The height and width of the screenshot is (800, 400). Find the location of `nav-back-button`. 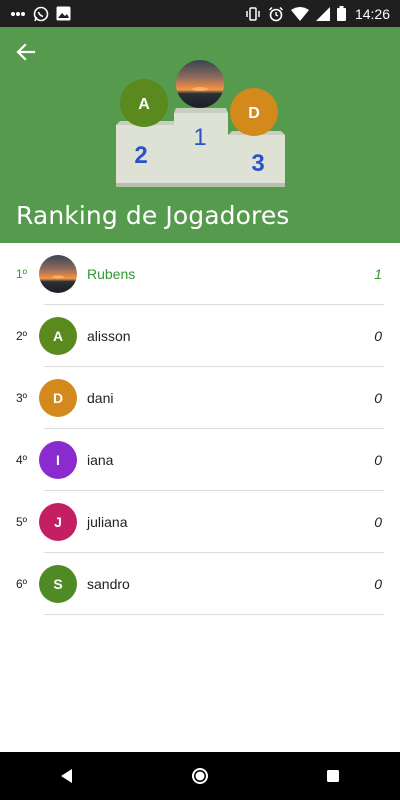

nav-back-button is located at coordinates (67, 776).